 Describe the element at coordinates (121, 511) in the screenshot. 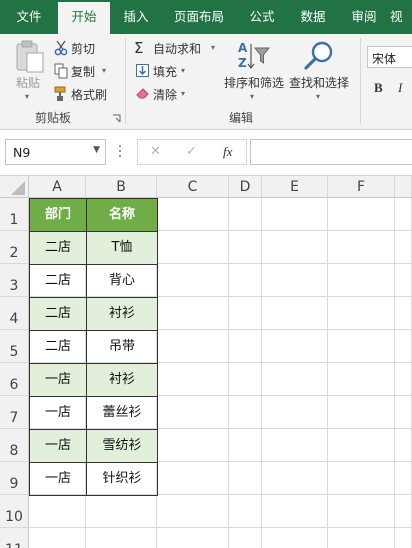

I see `cell-b10` at that location.